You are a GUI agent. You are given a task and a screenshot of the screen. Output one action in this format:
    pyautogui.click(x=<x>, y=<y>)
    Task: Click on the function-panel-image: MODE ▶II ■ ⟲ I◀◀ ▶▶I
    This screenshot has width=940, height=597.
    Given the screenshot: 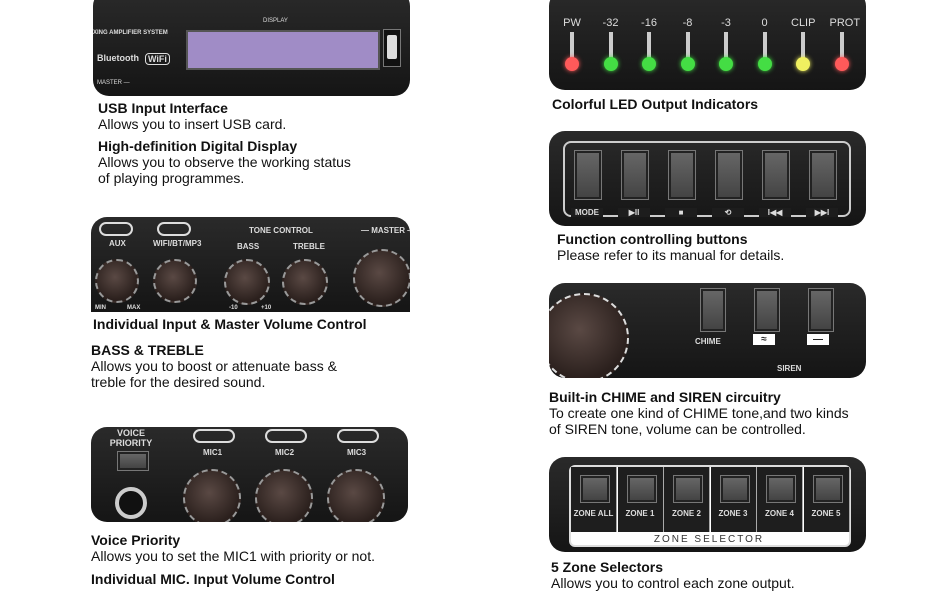 What is the action you would take?
    pyautogui.click(x=707, y=178)
    